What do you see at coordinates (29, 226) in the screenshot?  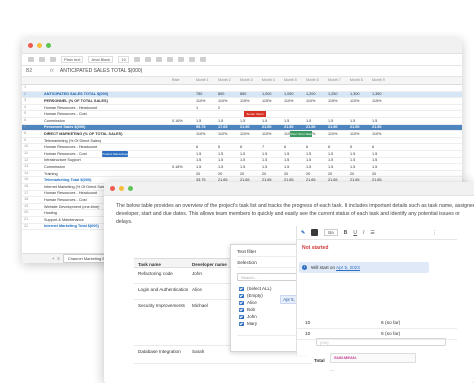 I see `row-number: 22` at bounding box center [29, 226].